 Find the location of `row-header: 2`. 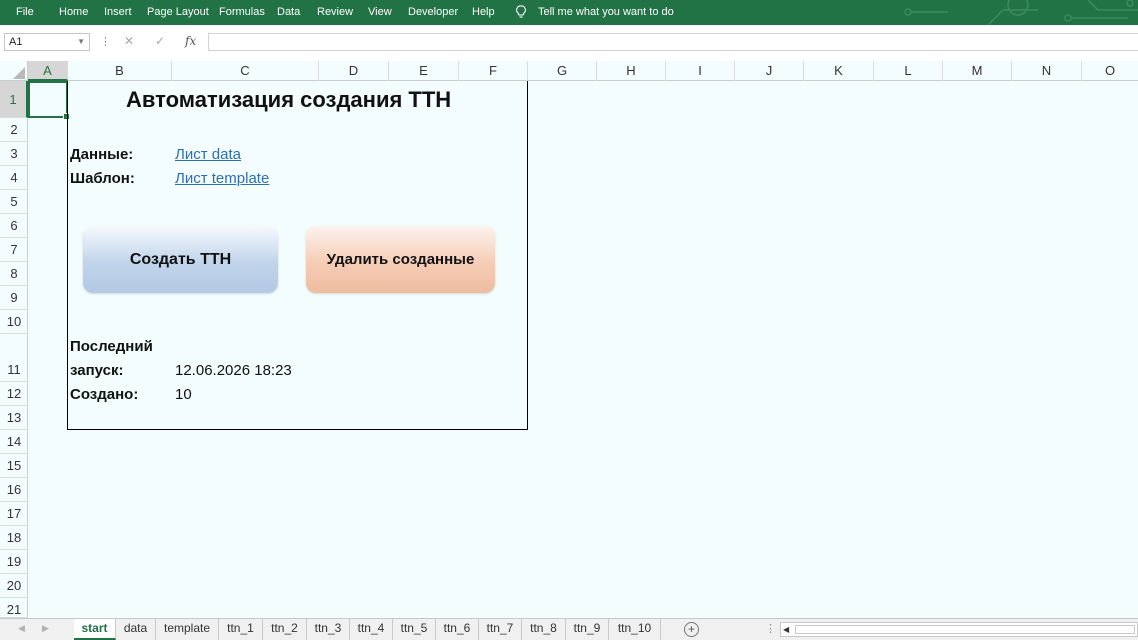

row-header: 2 is located at coordinates (14, 130).